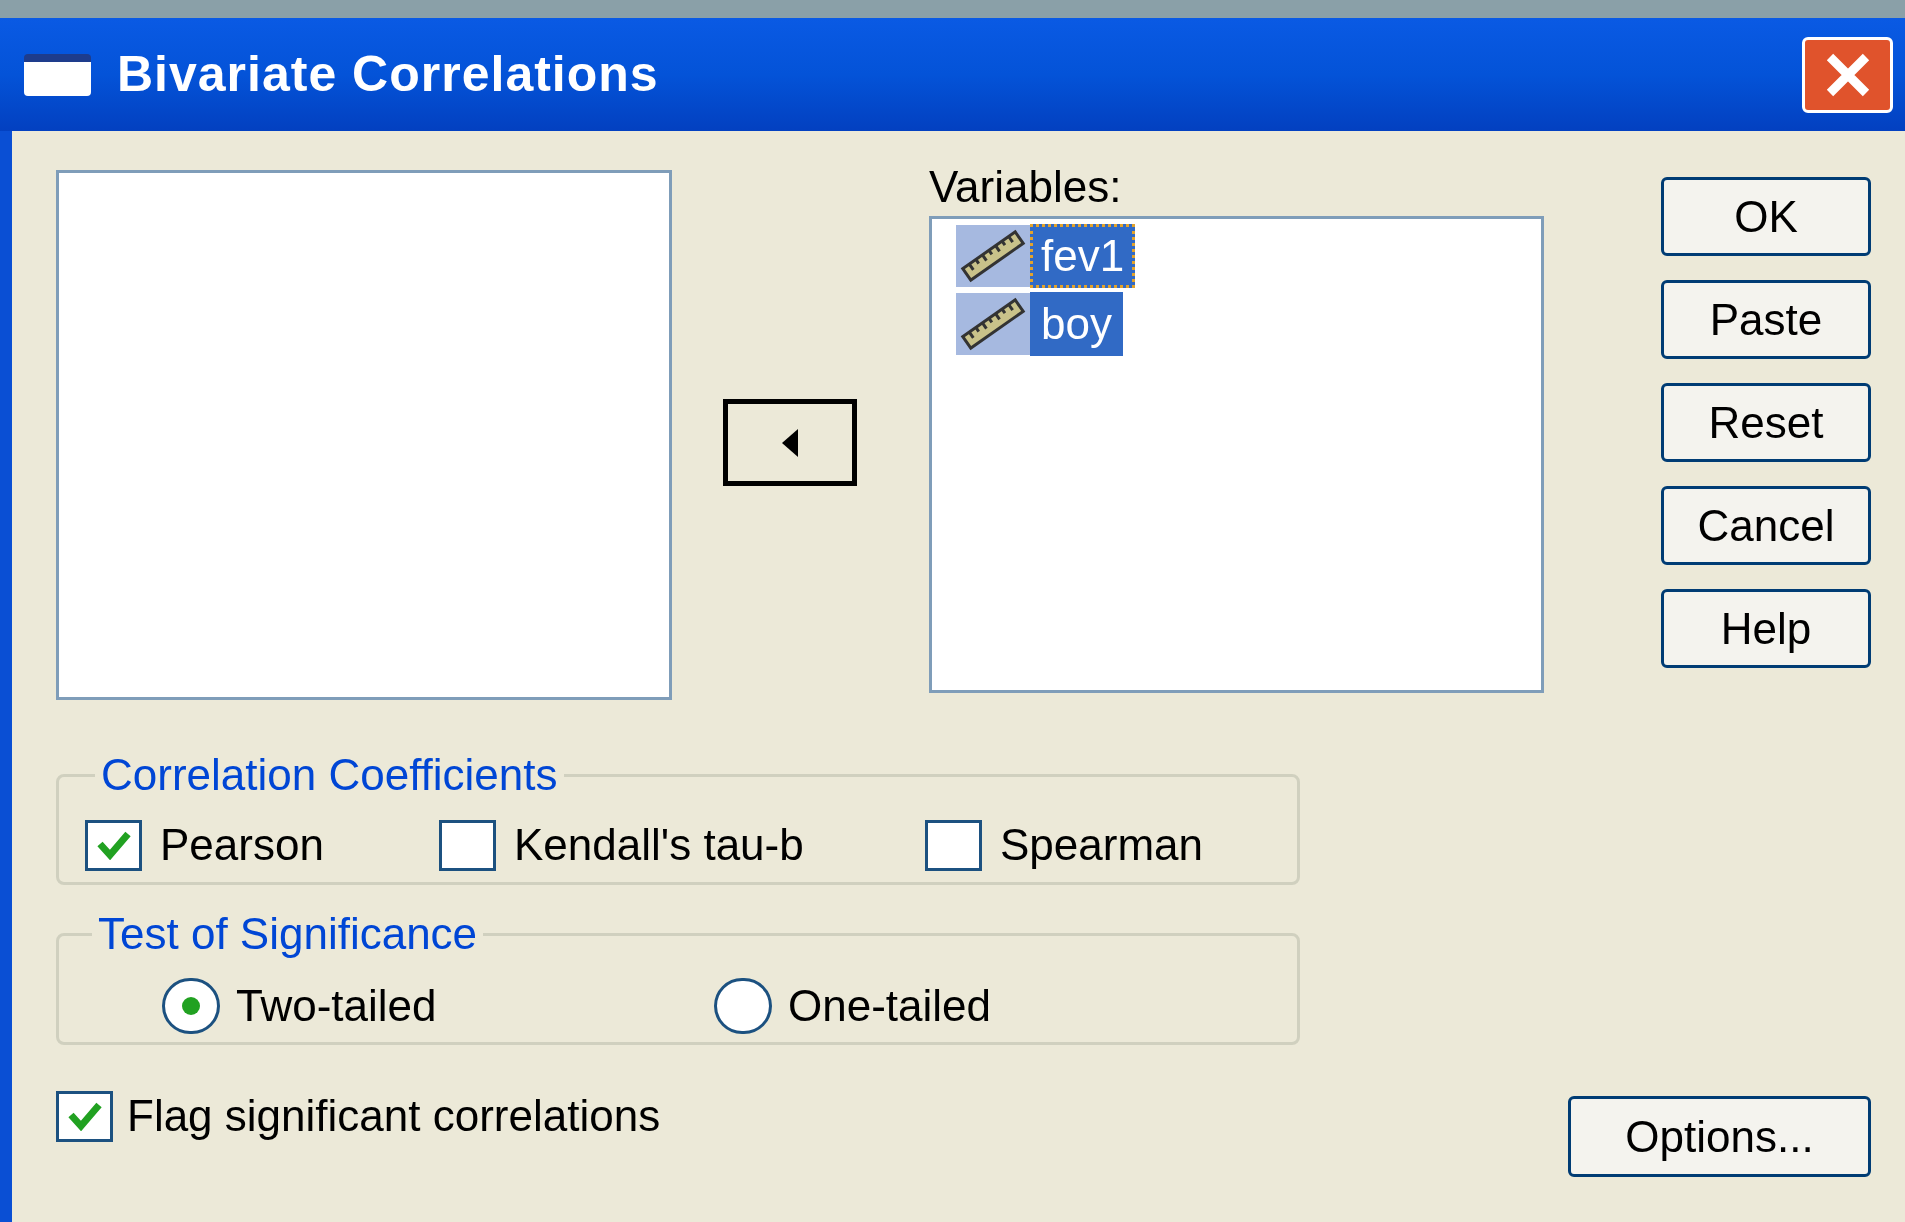  Describe the element at coordinates (1083, 256) in the screenshot. I see `variable-item: fev1` at that location.